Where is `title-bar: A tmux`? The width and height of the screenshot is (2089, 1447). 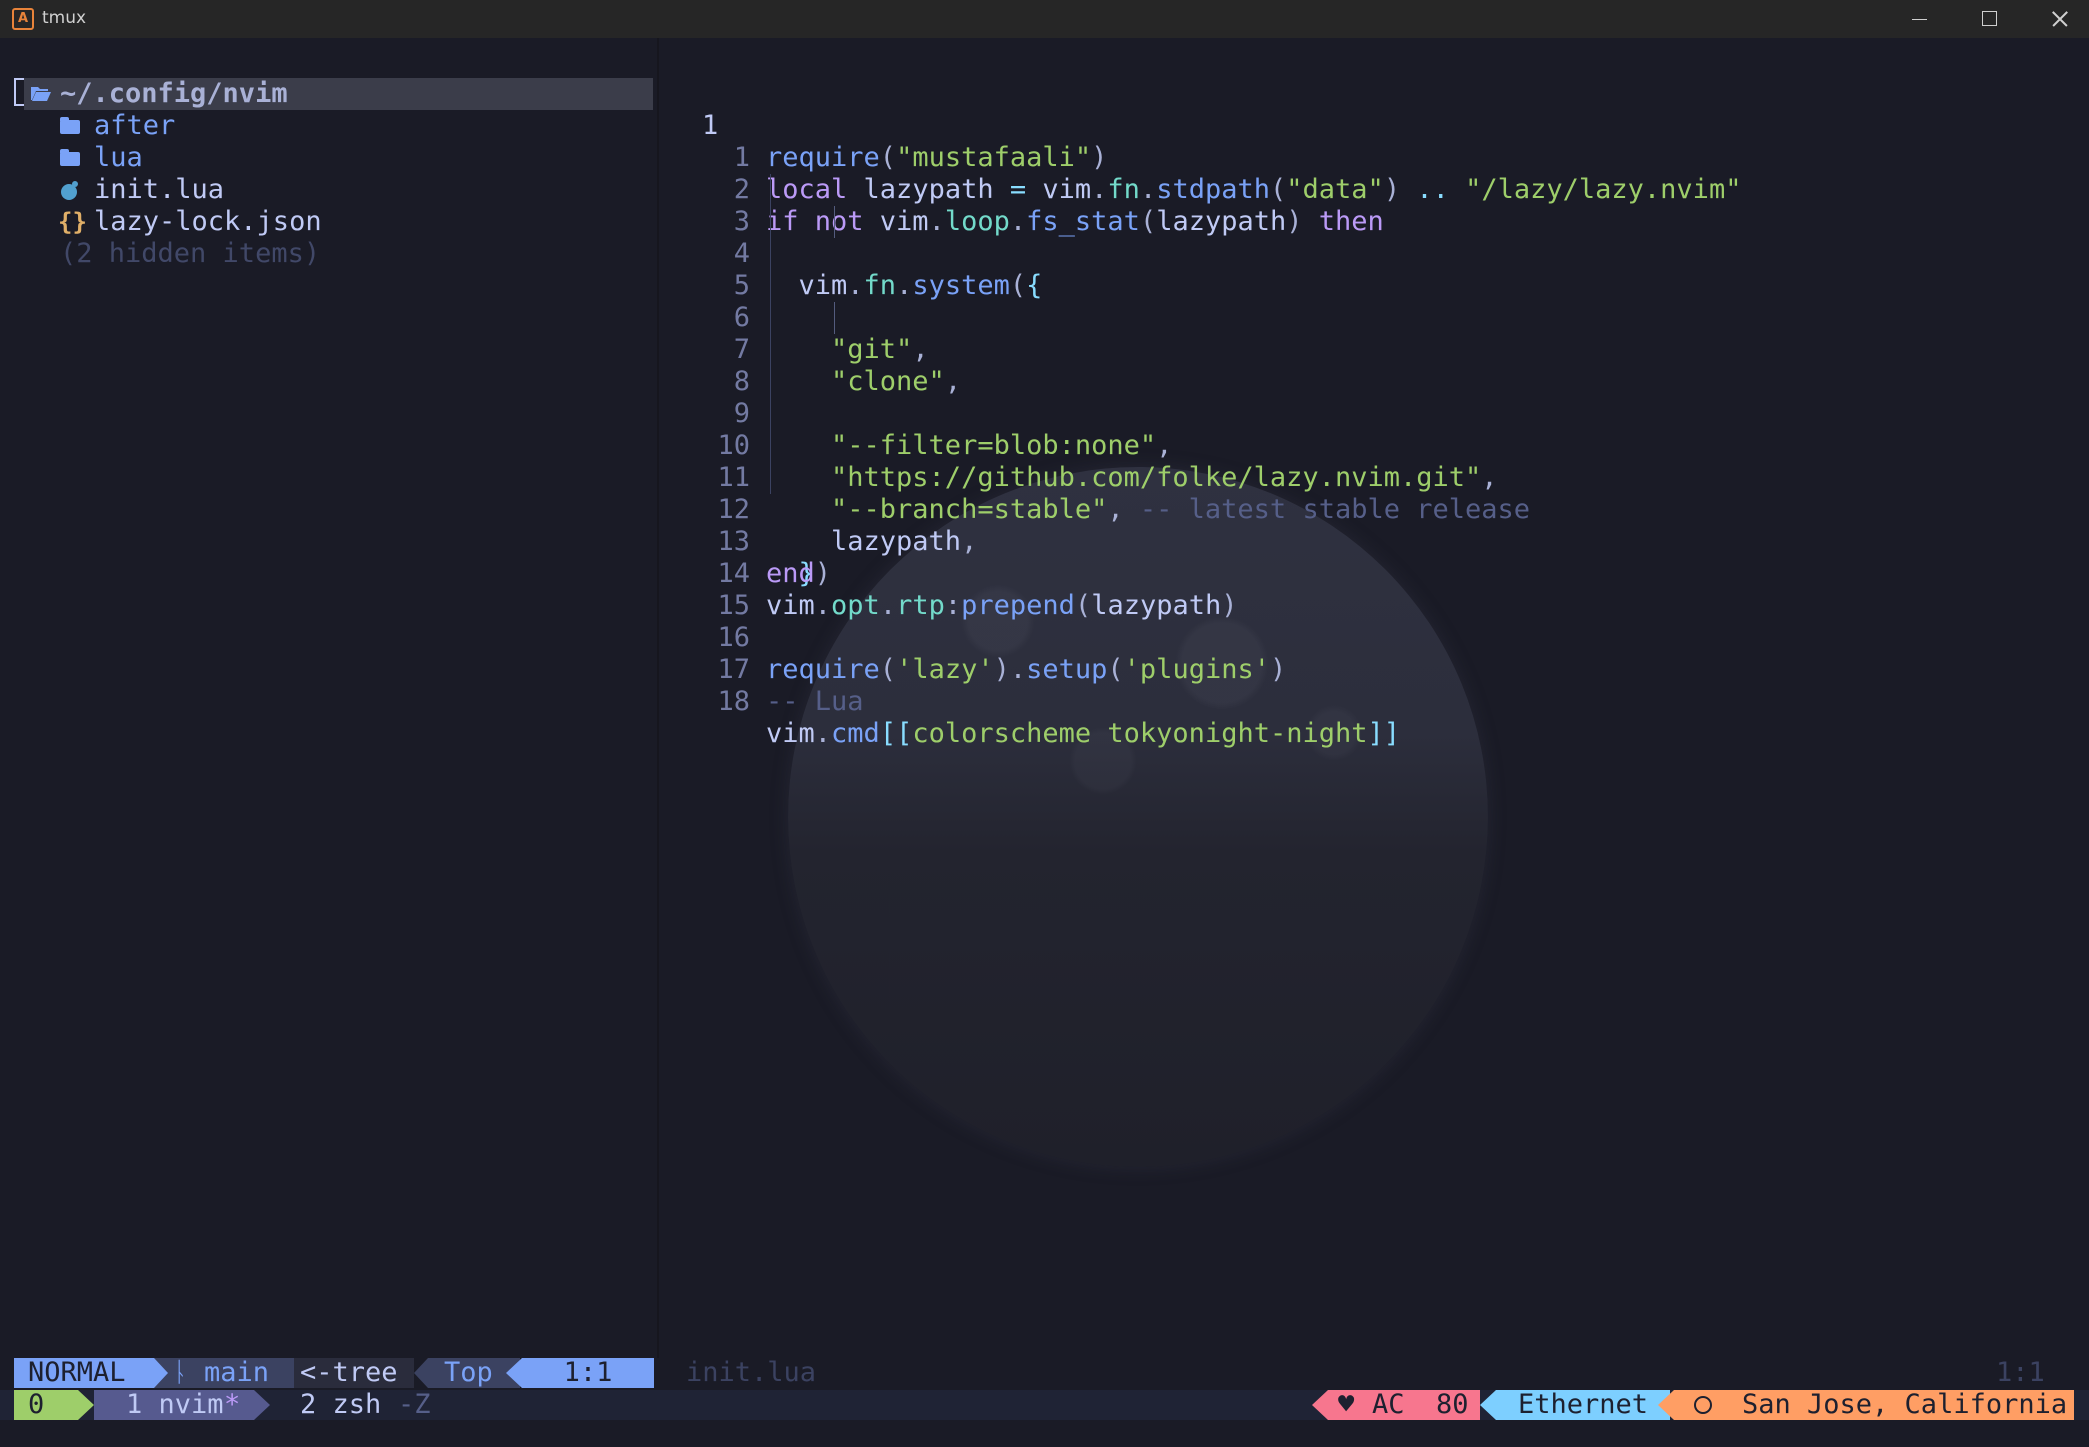
title-bar: A tmux is located at coordinates (1044, 19).